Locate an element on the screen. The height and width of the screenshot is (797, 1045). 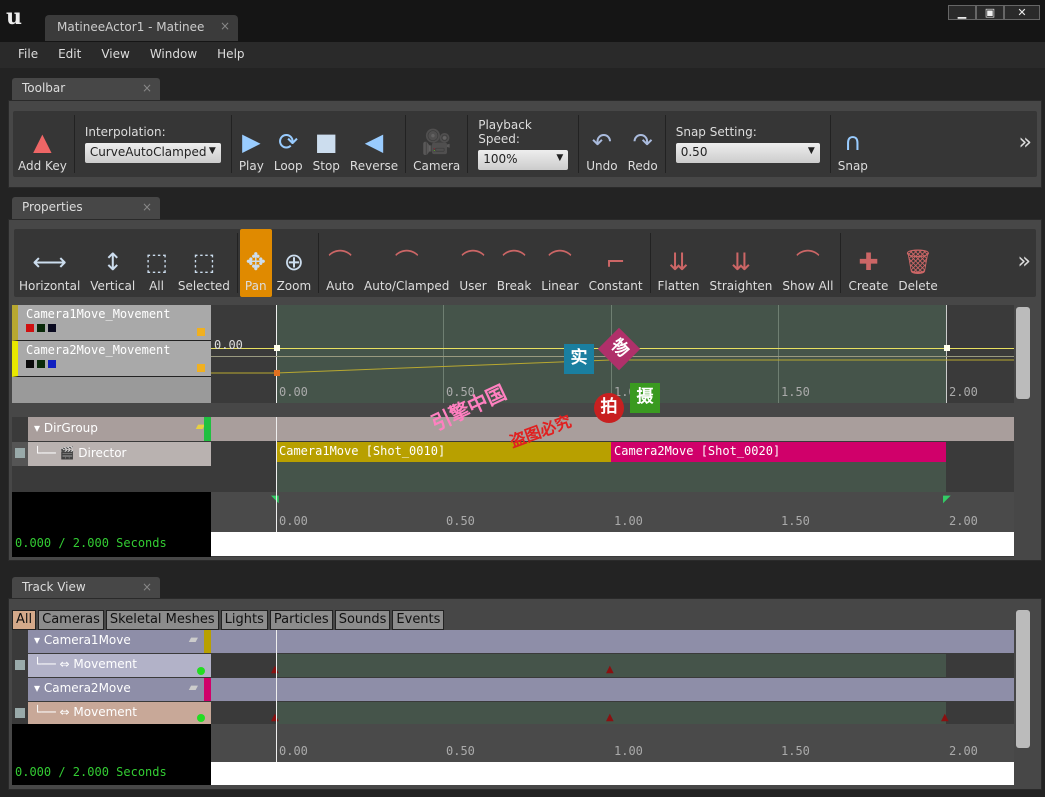
curve-tool-all-button: ⬚ All is located at coordinates (156, 263).